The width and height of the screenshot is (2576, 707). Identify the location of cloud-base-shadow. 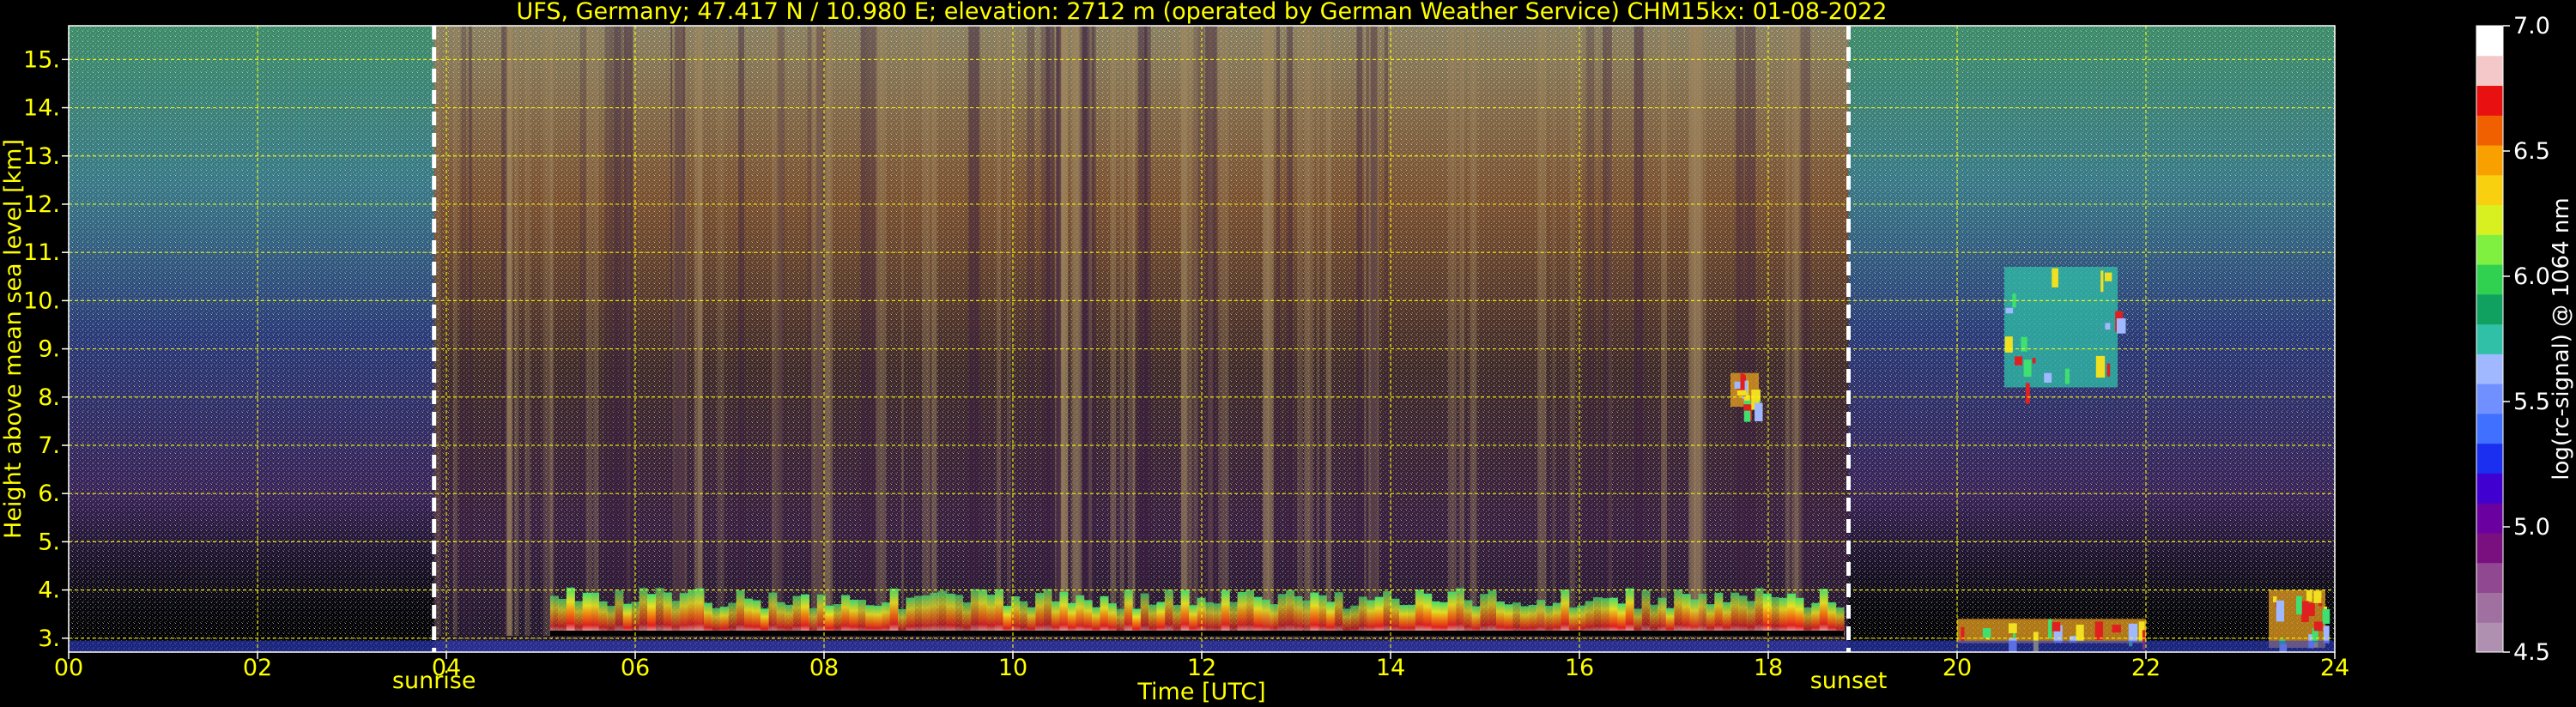
(1197, 634).